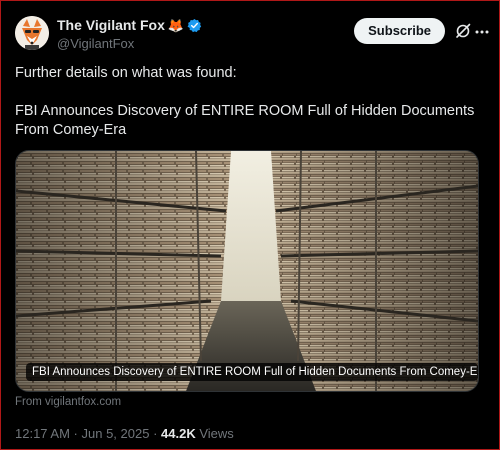 The width and height of the screenshot is (500, 450). I want to click on more-dots-icon, so click(482, 32).